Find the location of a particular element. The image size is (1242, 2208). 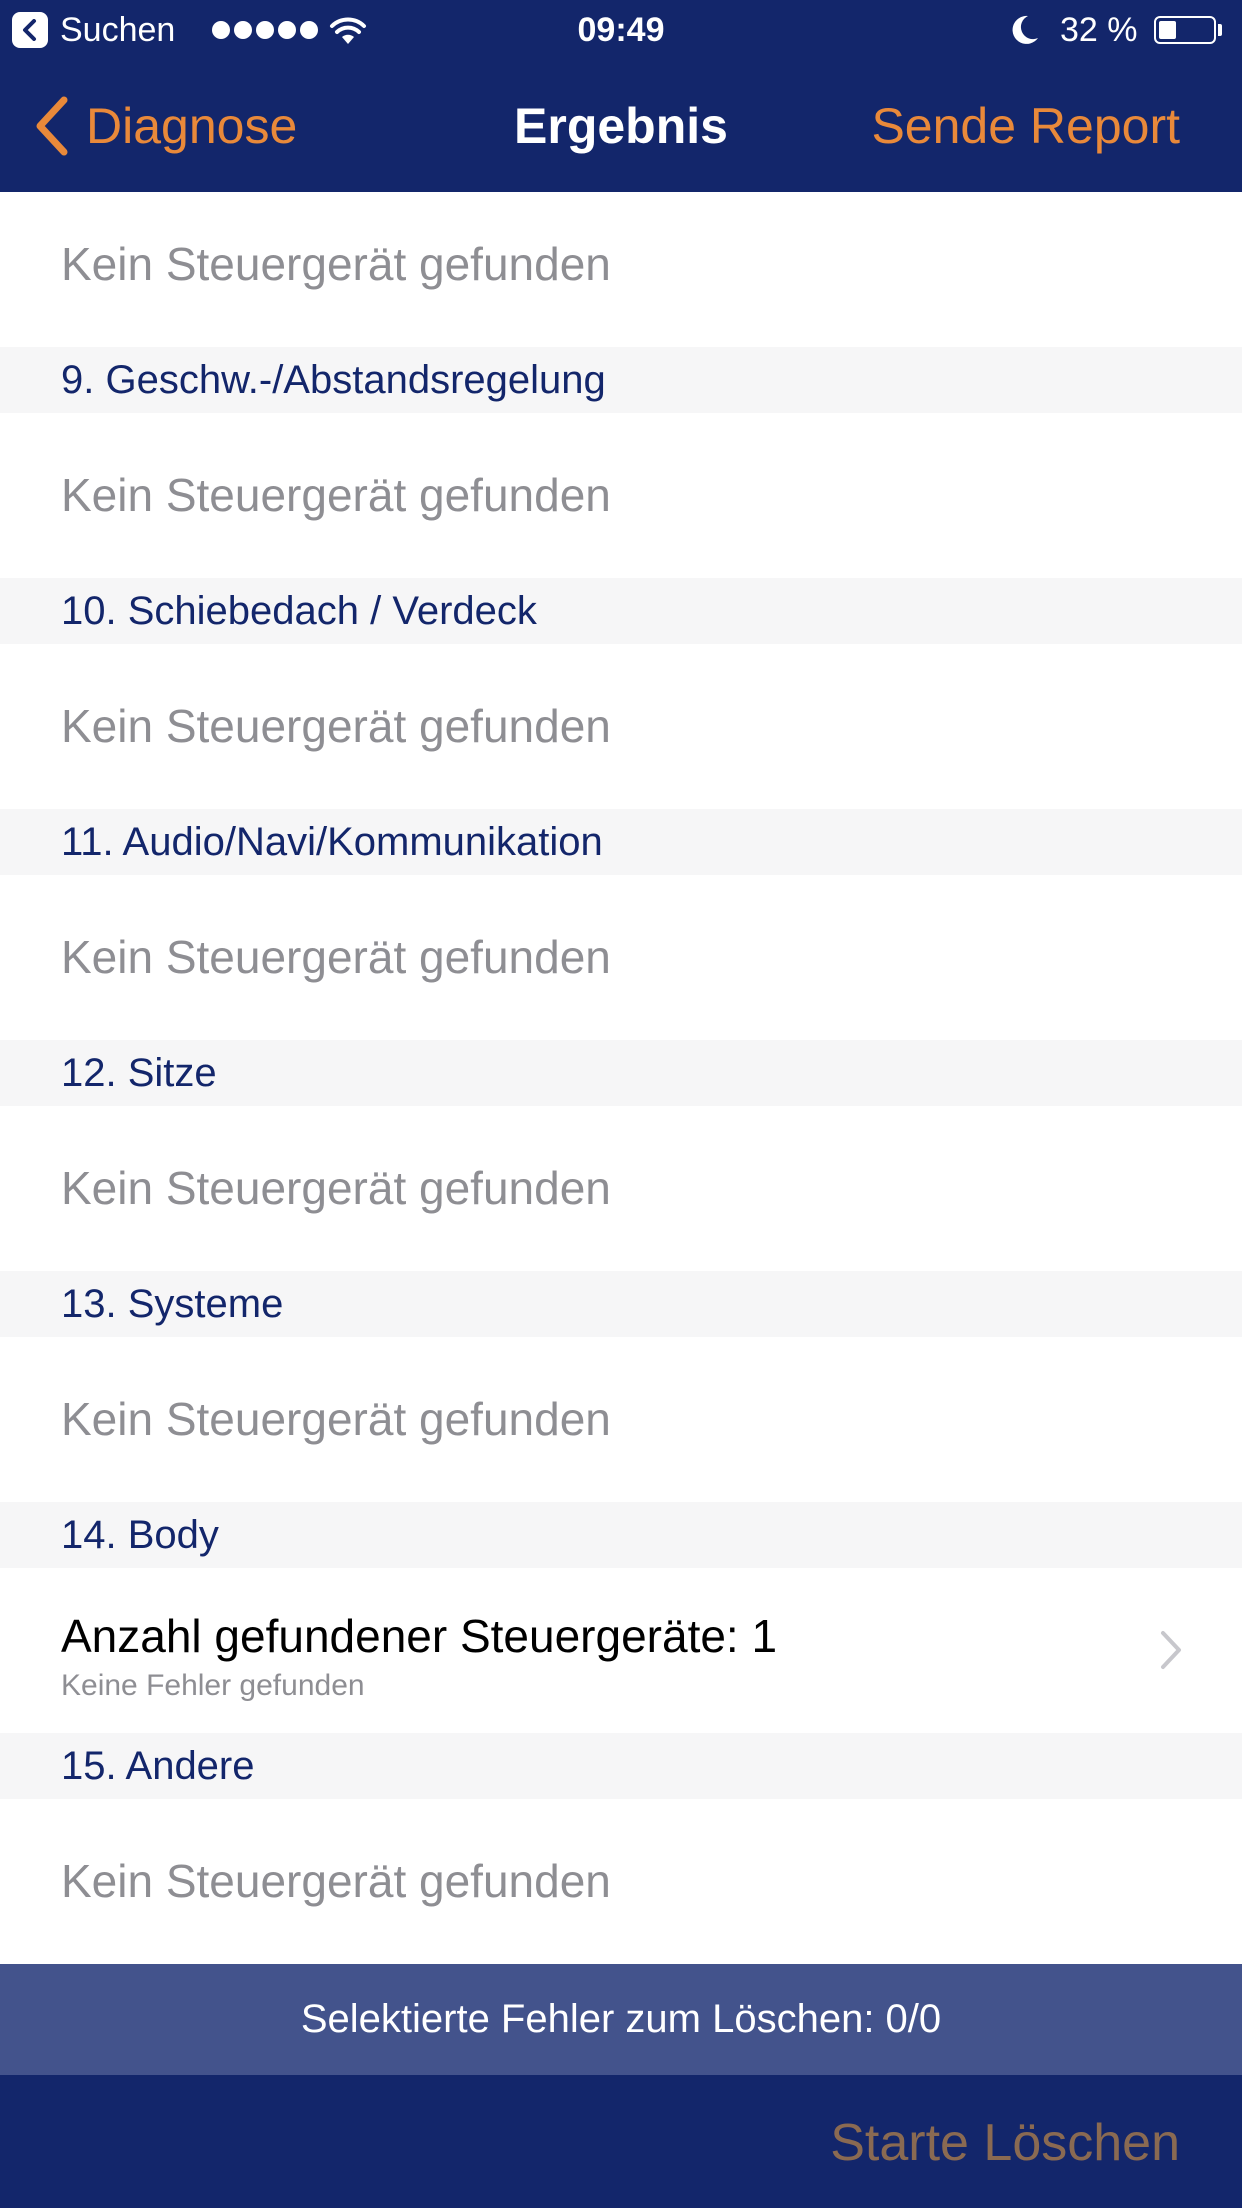

send-report-button: Sende Report is located at coordinates (1025, 126).